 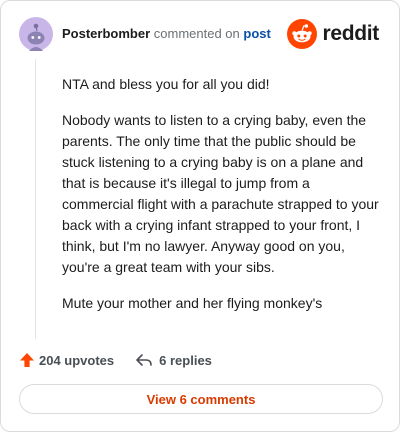 What do you see at coordinates (185, 360) in the screenshot?
I see `replies-count: 6 replies` at bounding box center [185, 360].